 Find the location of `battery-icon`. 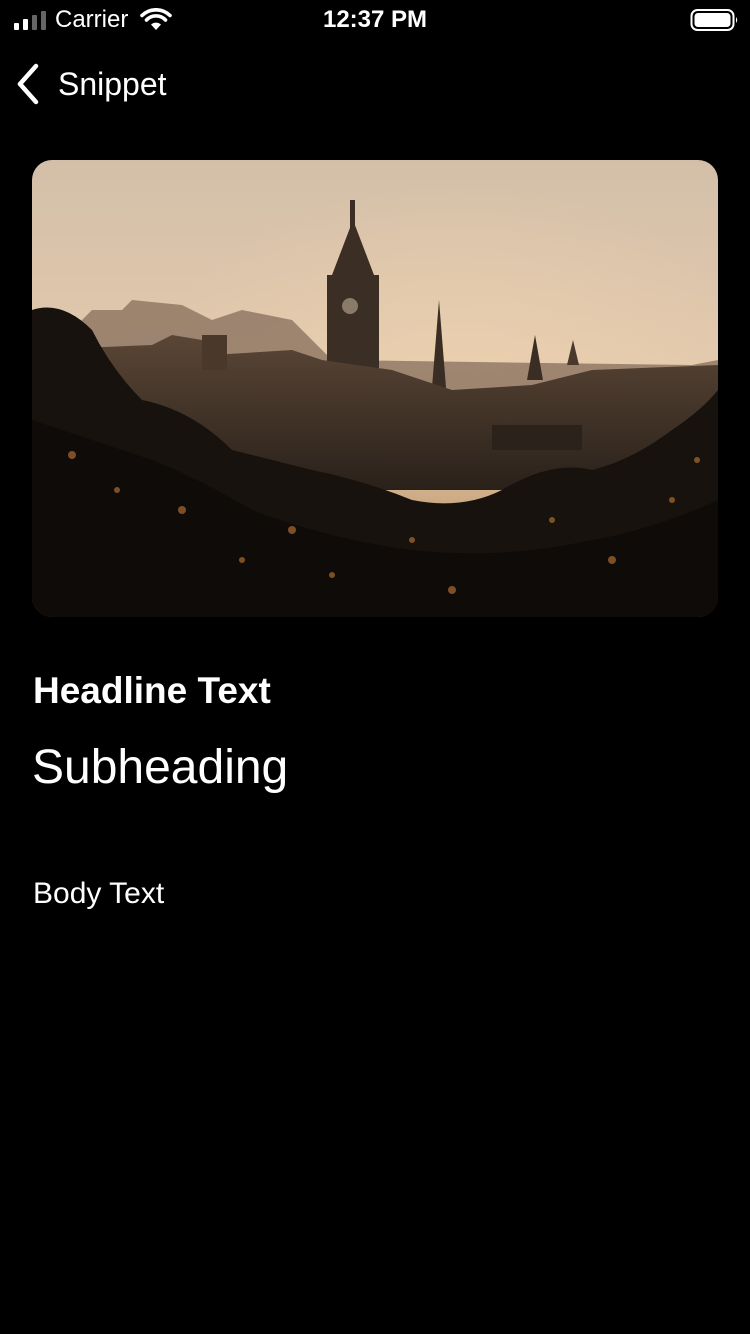

battery-icon is located at coordinates (714, 20).